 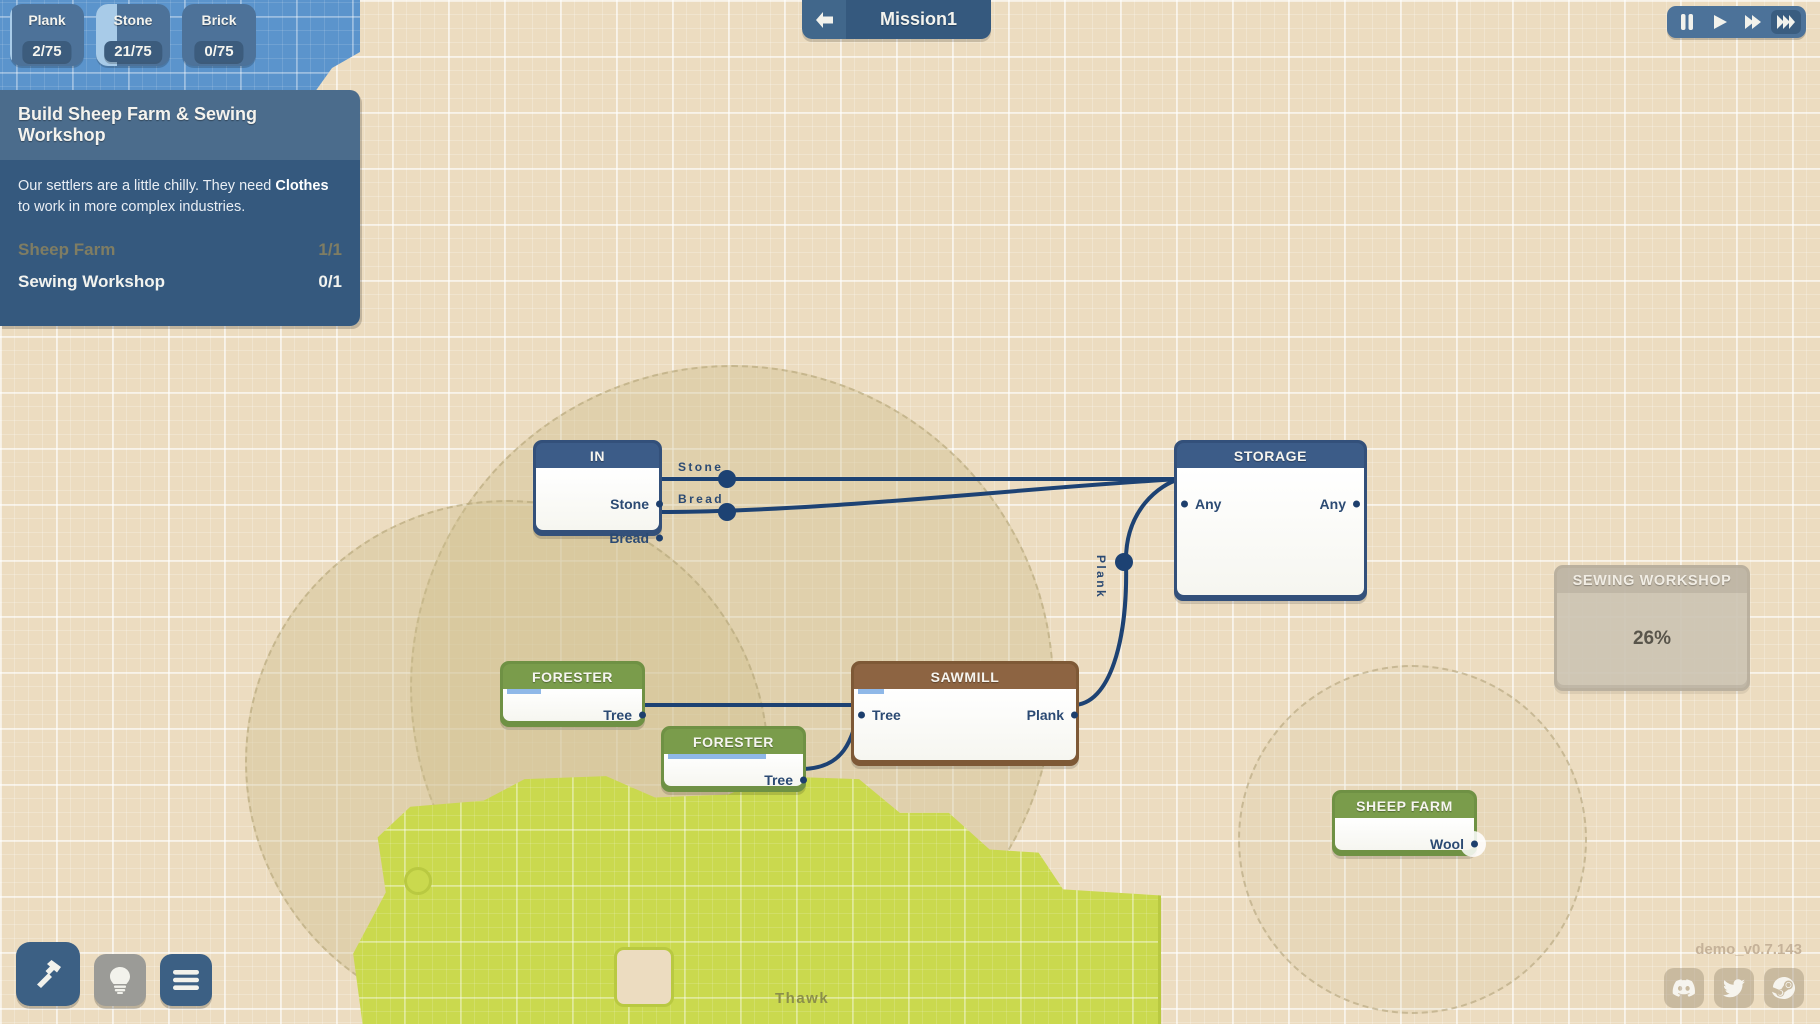 I want to click on resource-amount: 21/75, so click(x=133, y=51).